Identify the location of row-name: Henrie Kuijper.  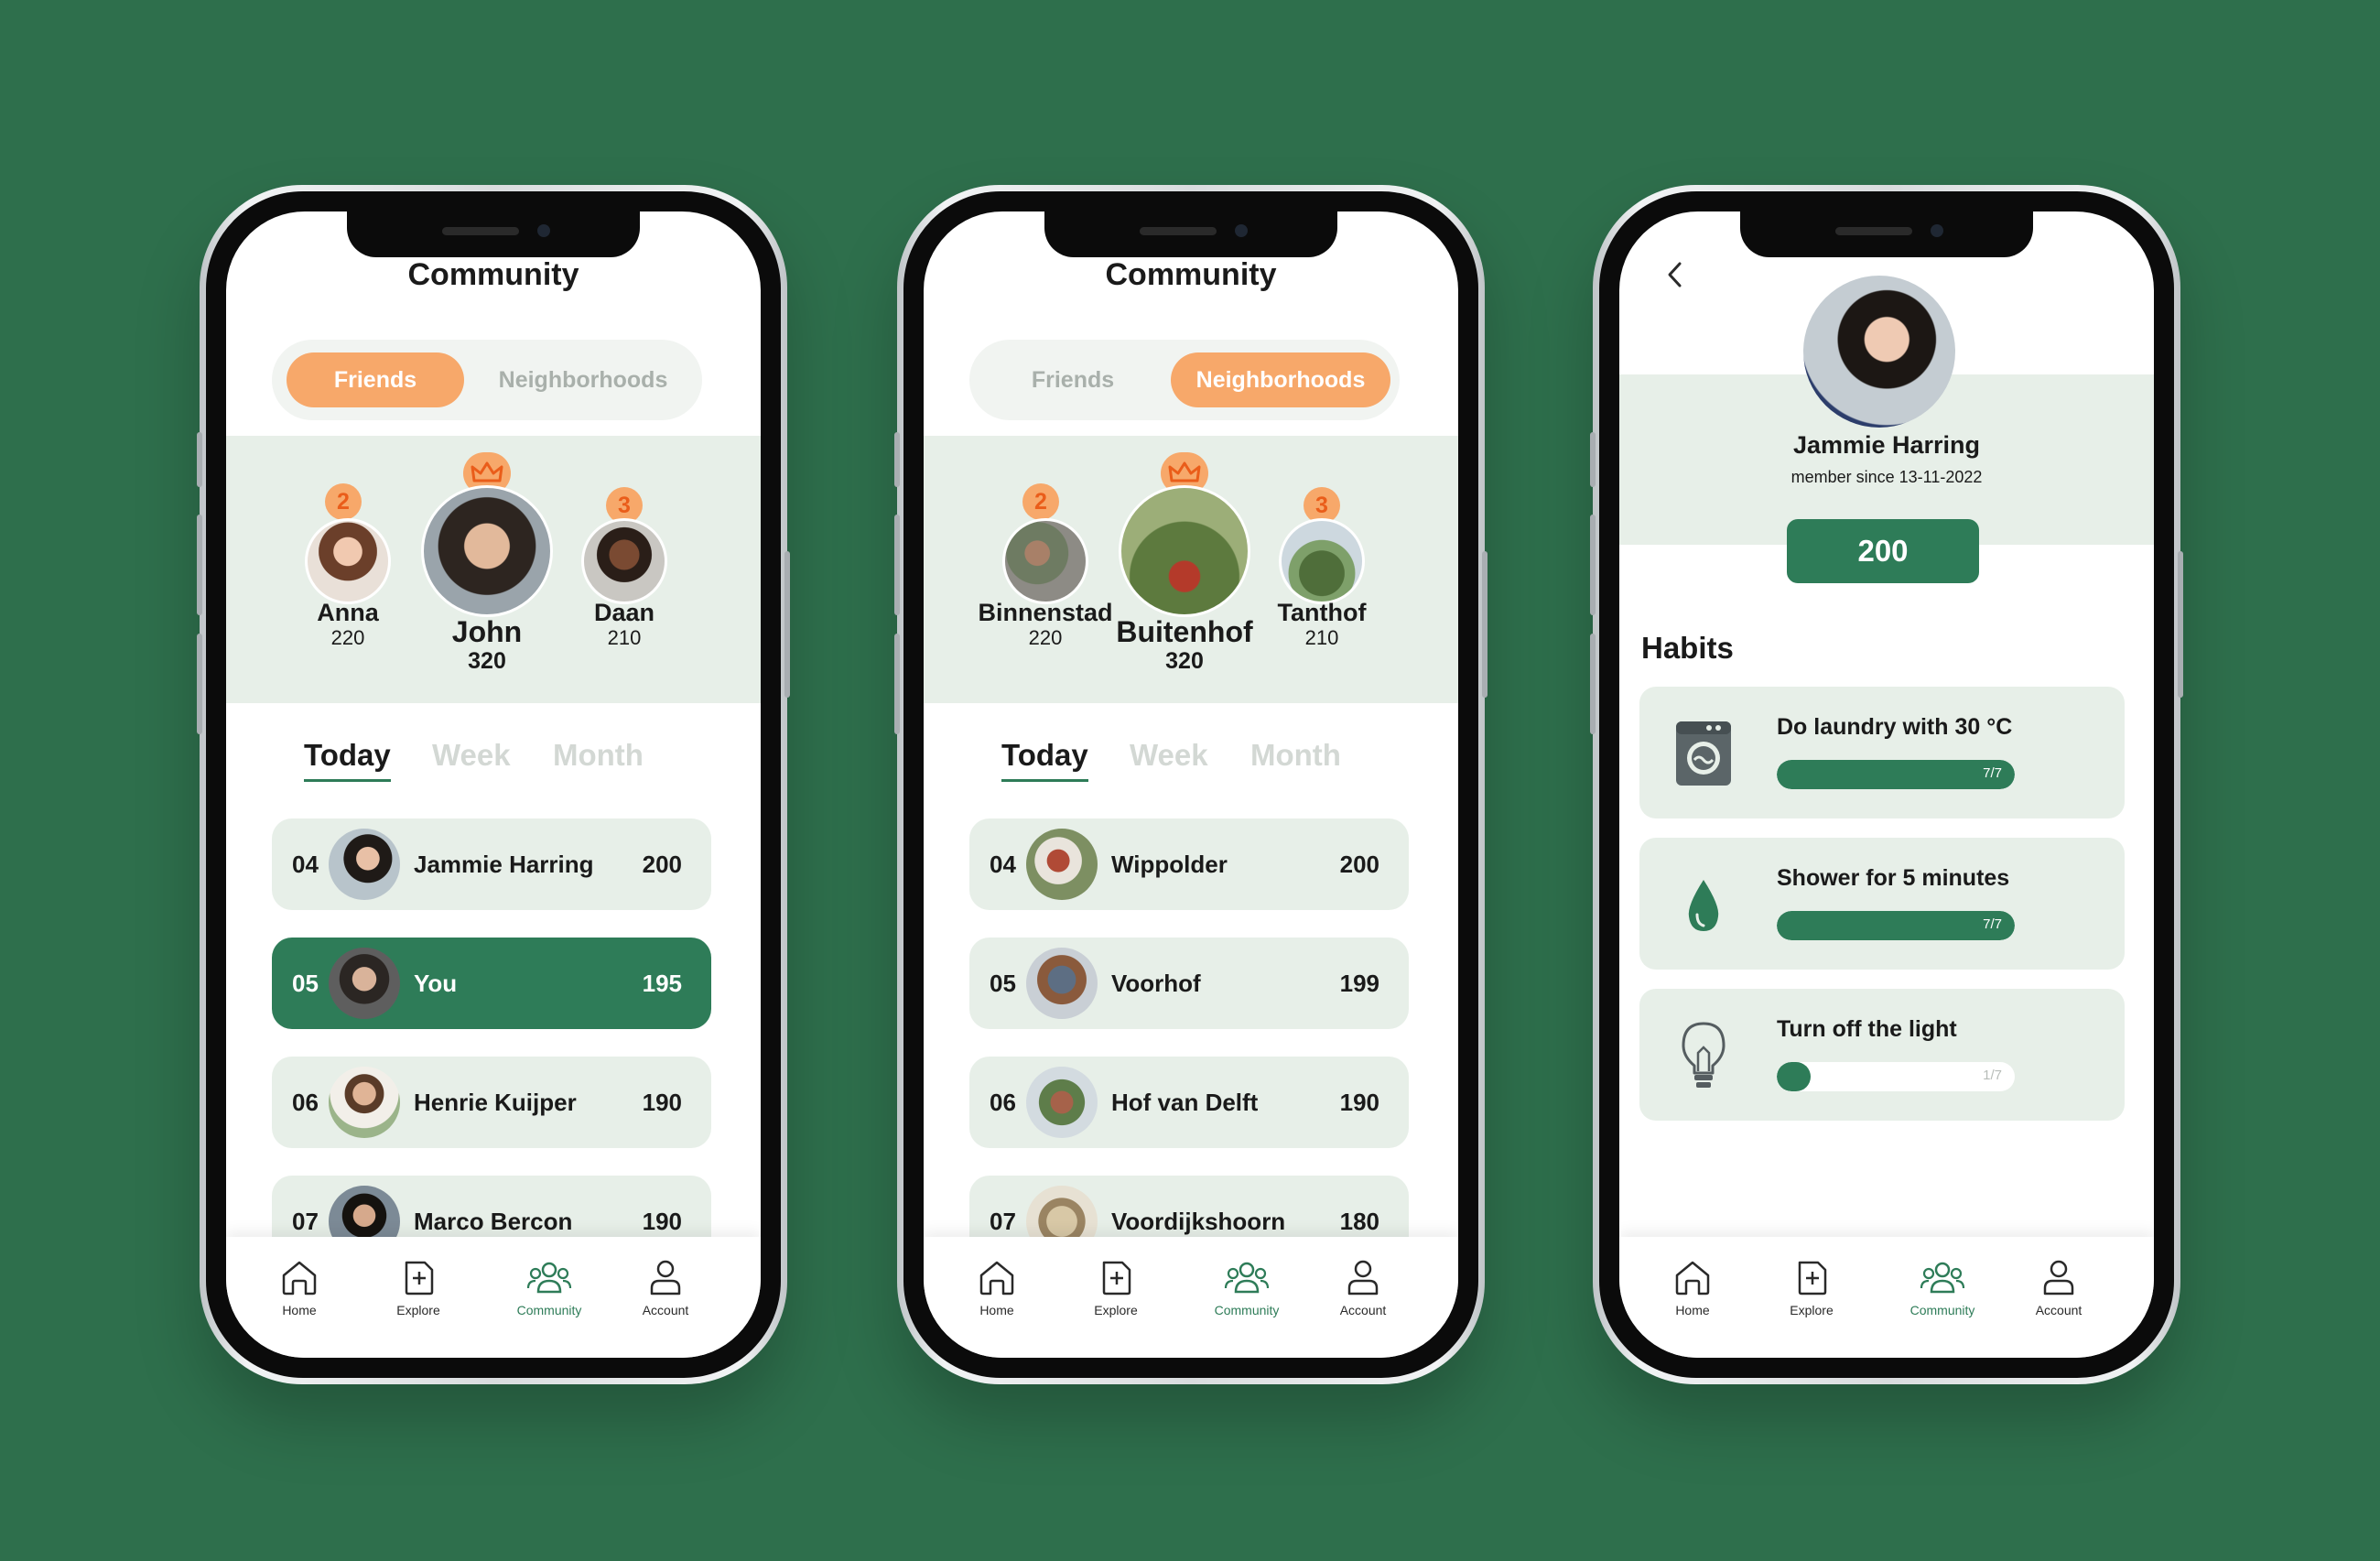
(495, 1102).